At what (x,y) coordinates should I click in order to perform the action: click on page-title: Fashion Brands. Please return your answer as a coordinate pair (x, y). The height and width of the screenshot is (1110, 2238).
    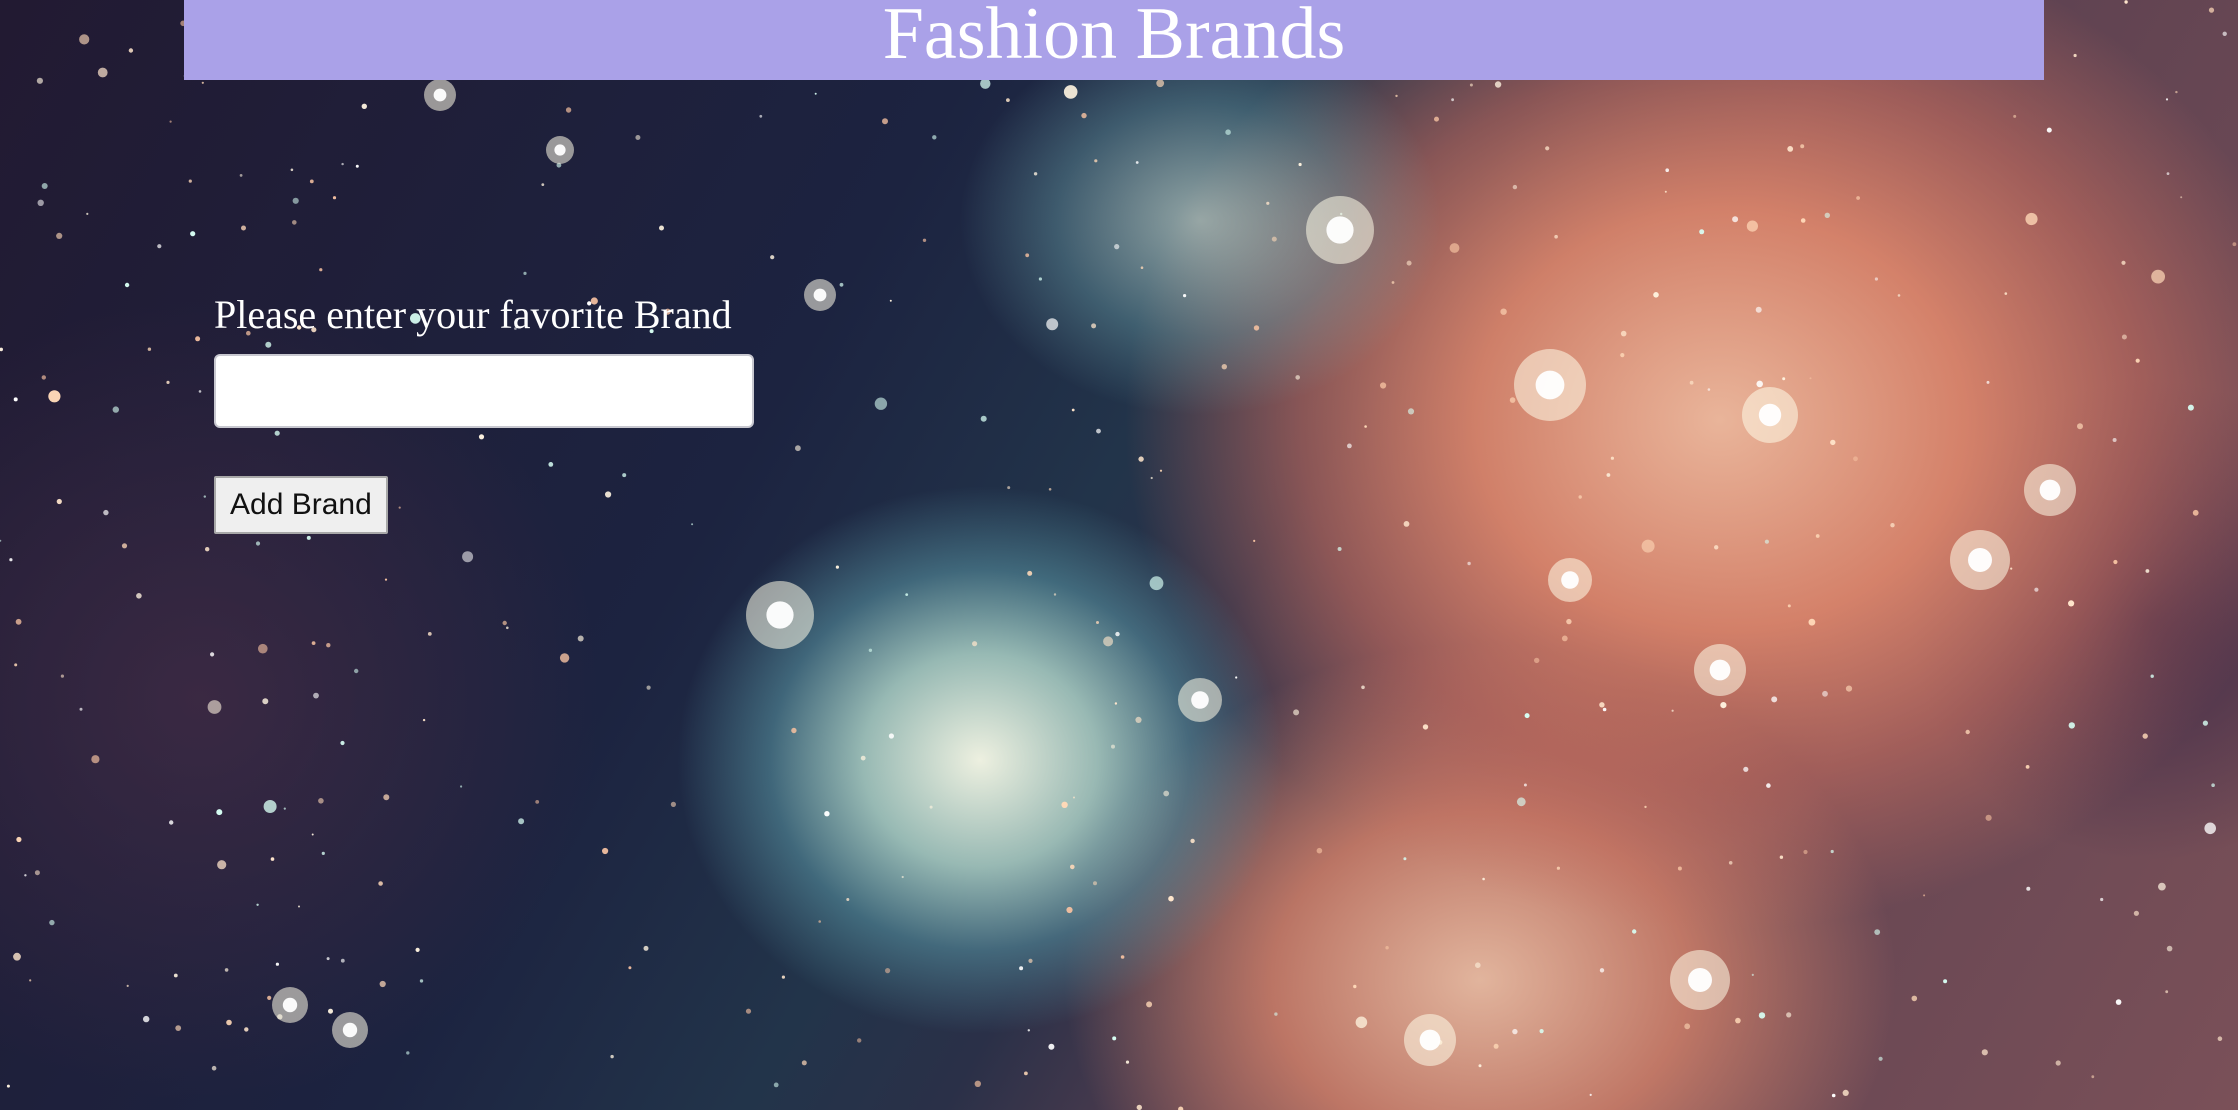
    Looking at the image, I should click on (1114, 37).